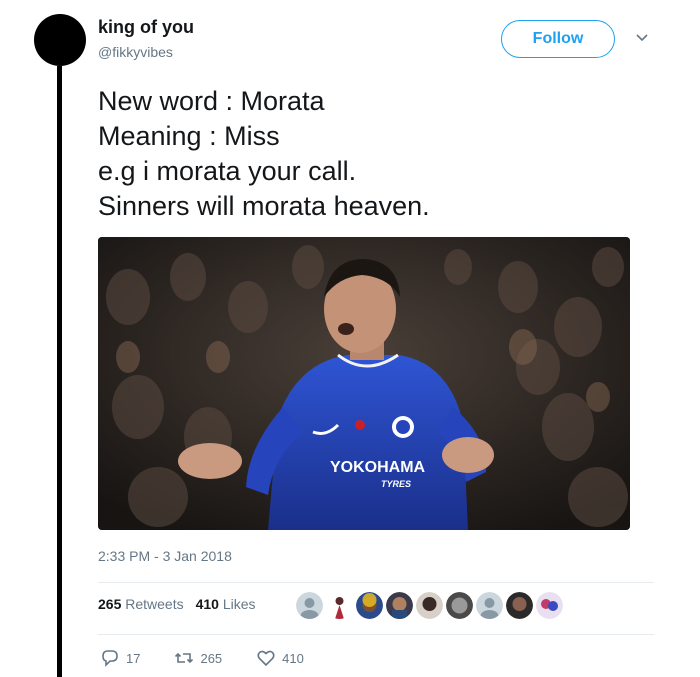 This screenshot has width=700, height=677. What do you see at coordinates (146, 27) in the screenshot?
I see `user-name: king of you` at bounding box center [146, 27].